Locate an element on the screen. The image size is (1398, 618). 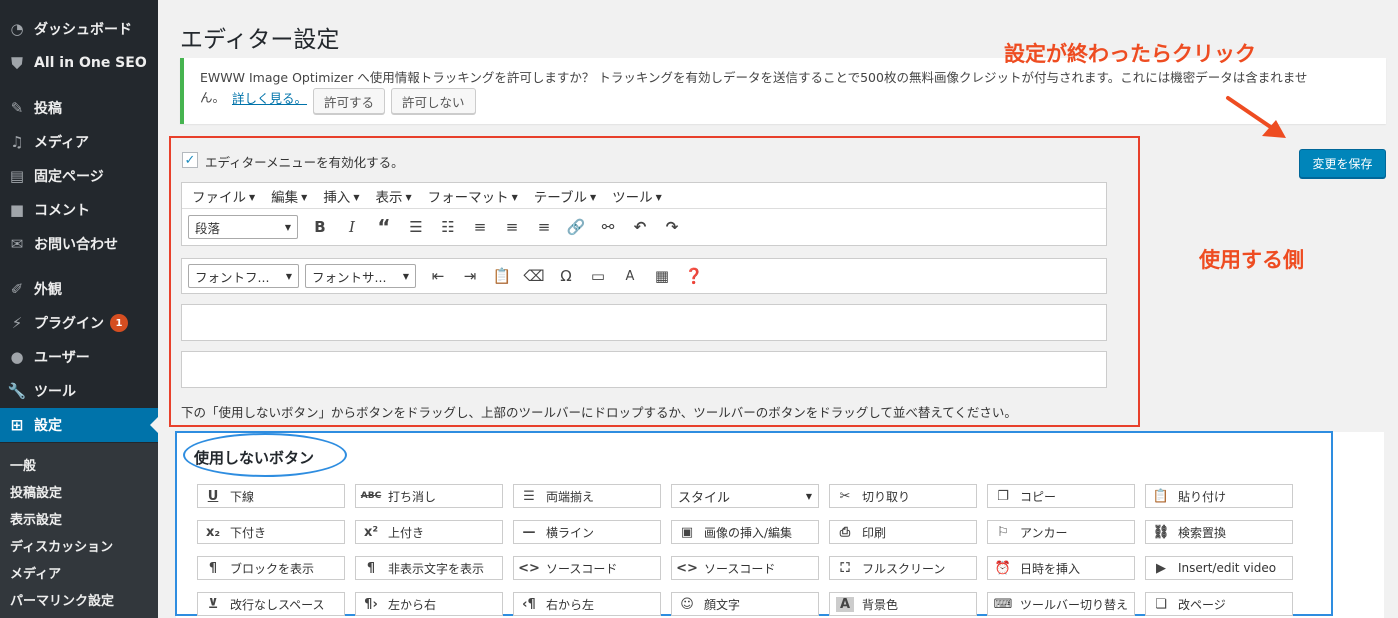
notice-learn-more-link: 詳しく見る。 is located at coordinates (269, 97).